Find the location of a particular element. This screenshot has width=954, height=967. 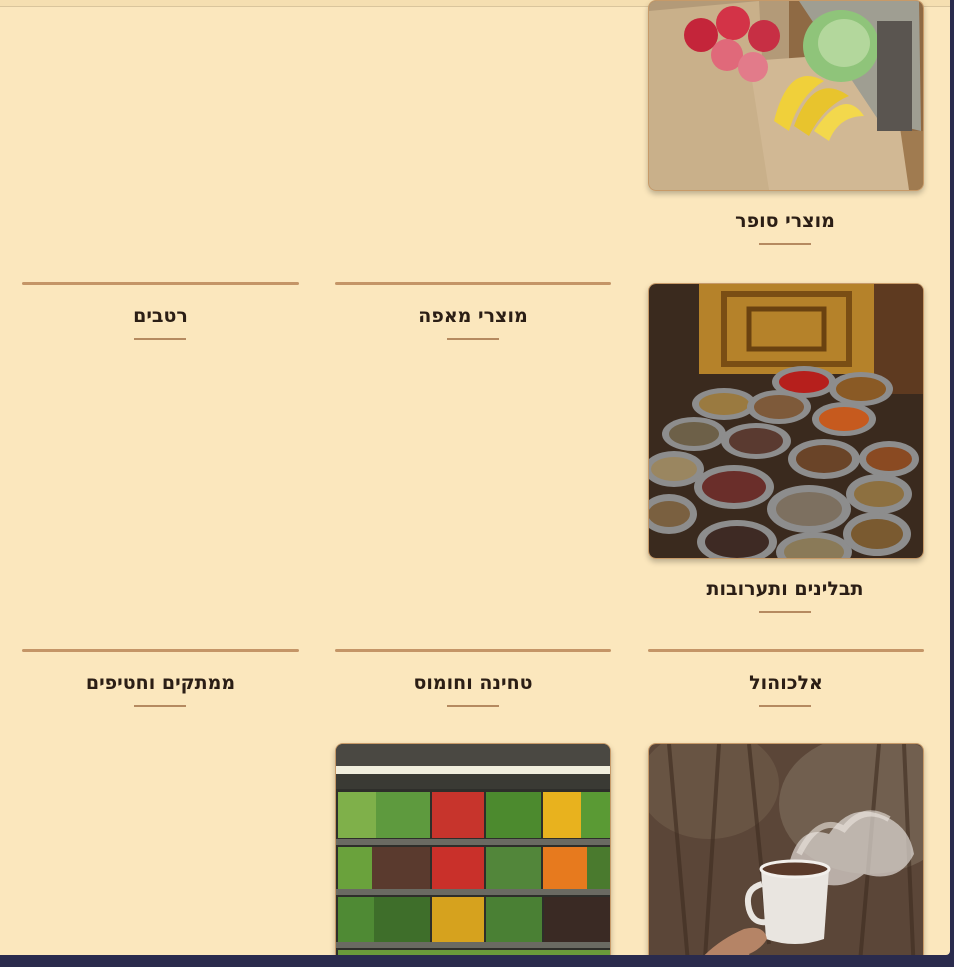

category-title-sweets-snacks: ממתקים וחטיפים is located at coordinates (160, 683).